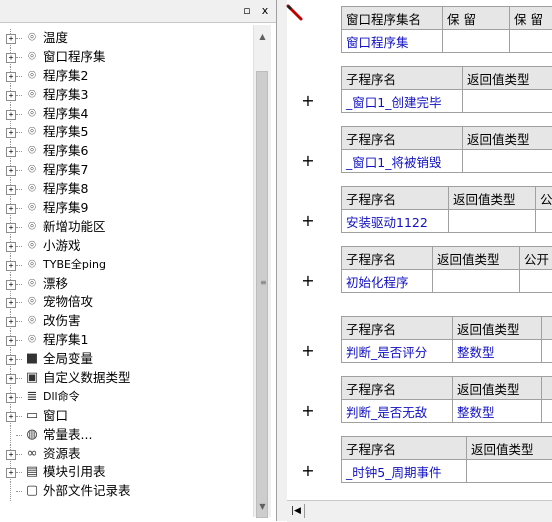 This screenshot has height=522, width=552. Describe the element at coordinates (19, 265) in the screenshot. I see `tree-connector` at that location.